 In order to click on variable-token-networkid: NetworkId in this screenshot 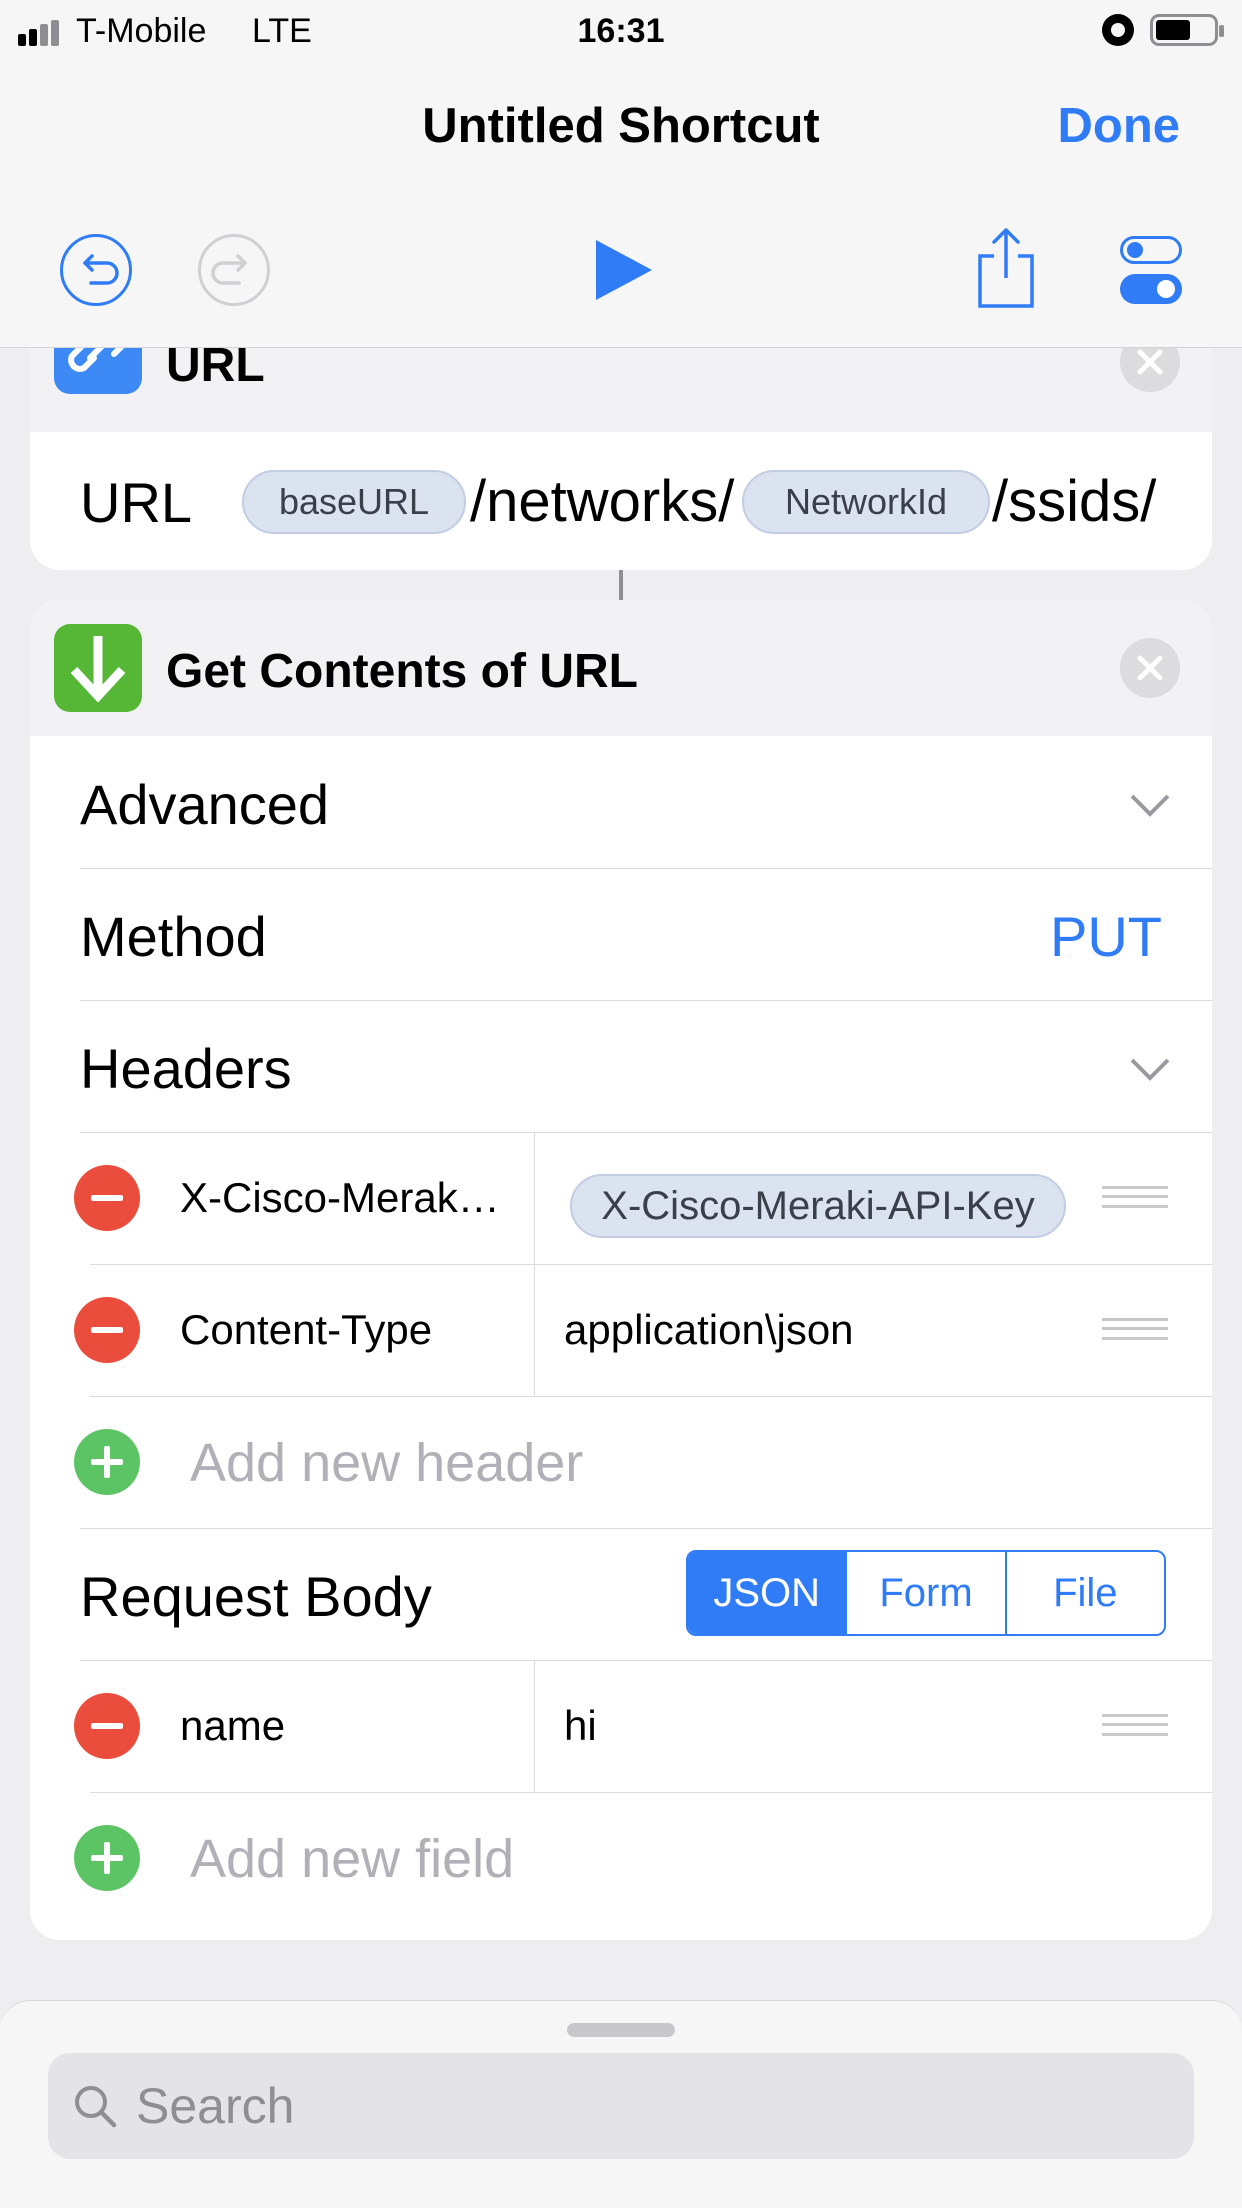, I will do `click(866, 502)`.